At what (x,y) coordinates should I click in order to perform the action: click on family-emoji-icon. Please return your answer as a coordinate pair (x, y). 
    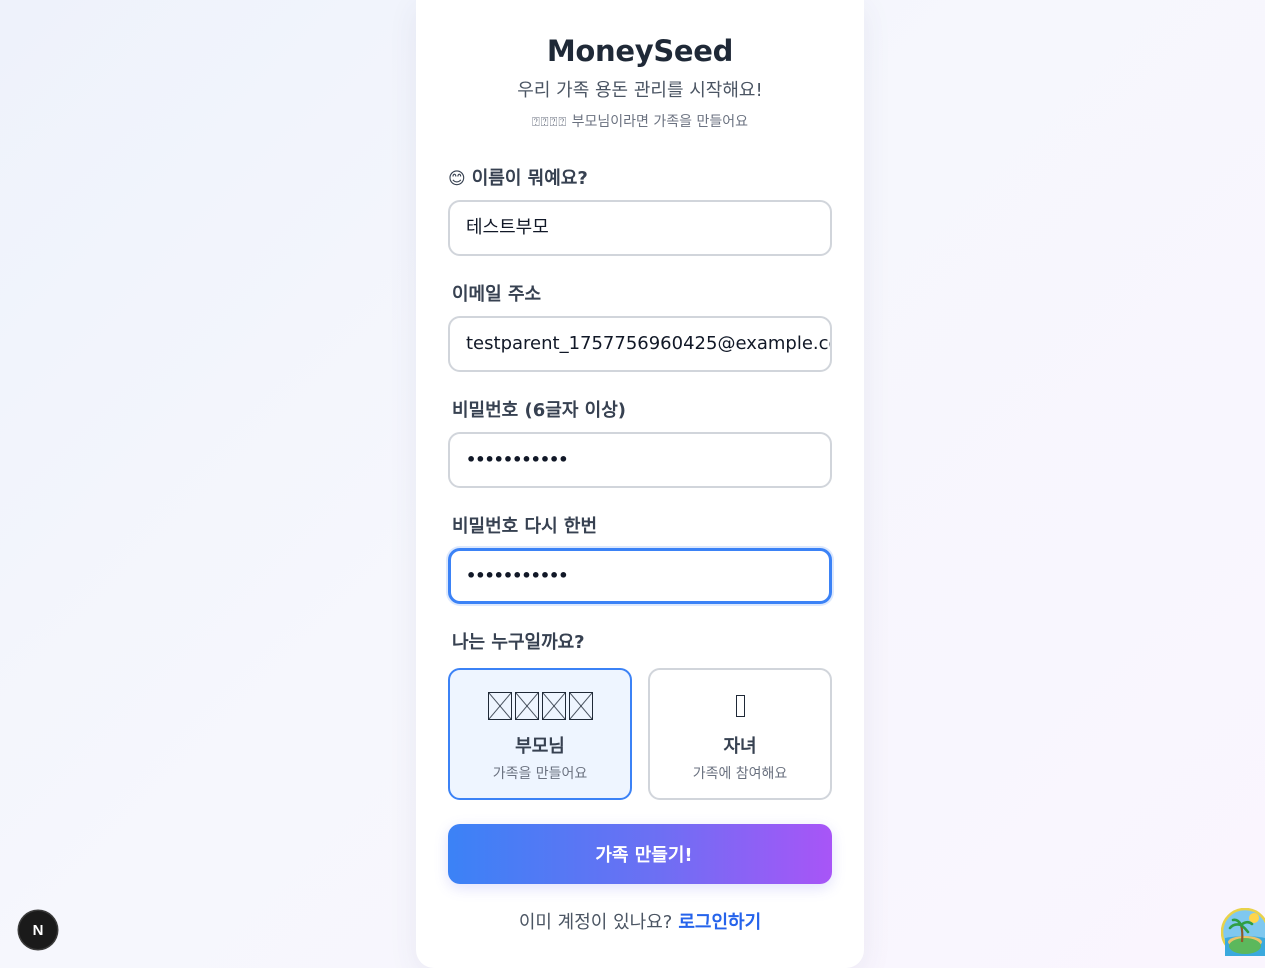
    Looking at the image, I should click on (540, 706).